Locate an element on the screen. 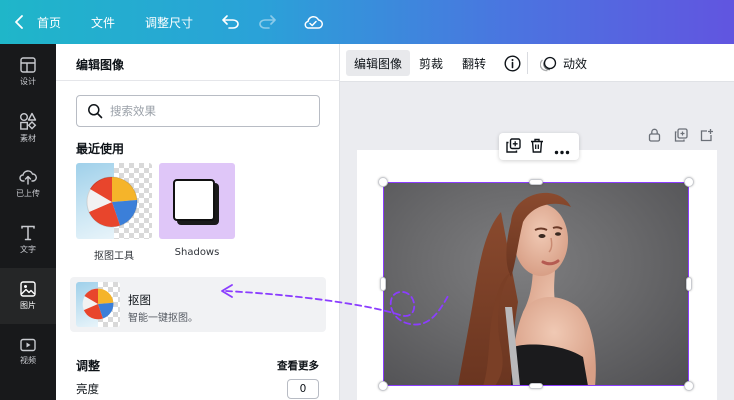 The width and height of the screenshot is (734, 400). rail-item-uploads: 已上传 is located at coordinates (28, 184).